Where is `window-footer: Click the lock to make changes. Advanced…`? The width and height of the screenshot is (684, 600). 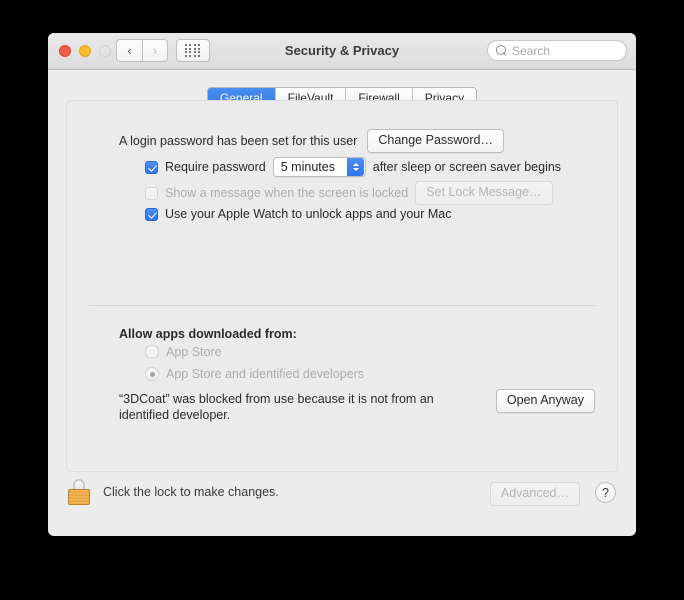 window-footer: Click the lock to make changes. Advanced… is located at coordinates (342, 504).